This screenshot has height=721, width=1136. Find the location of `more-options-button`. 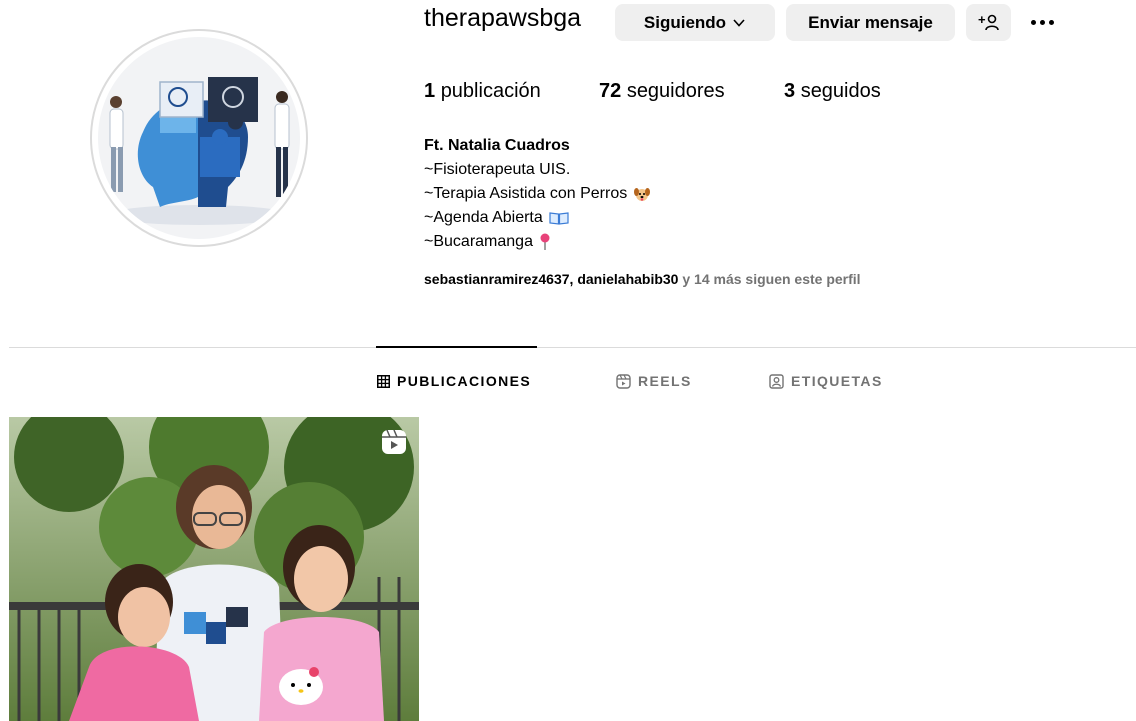

more-options-button is located at coordinates (1042, 22).